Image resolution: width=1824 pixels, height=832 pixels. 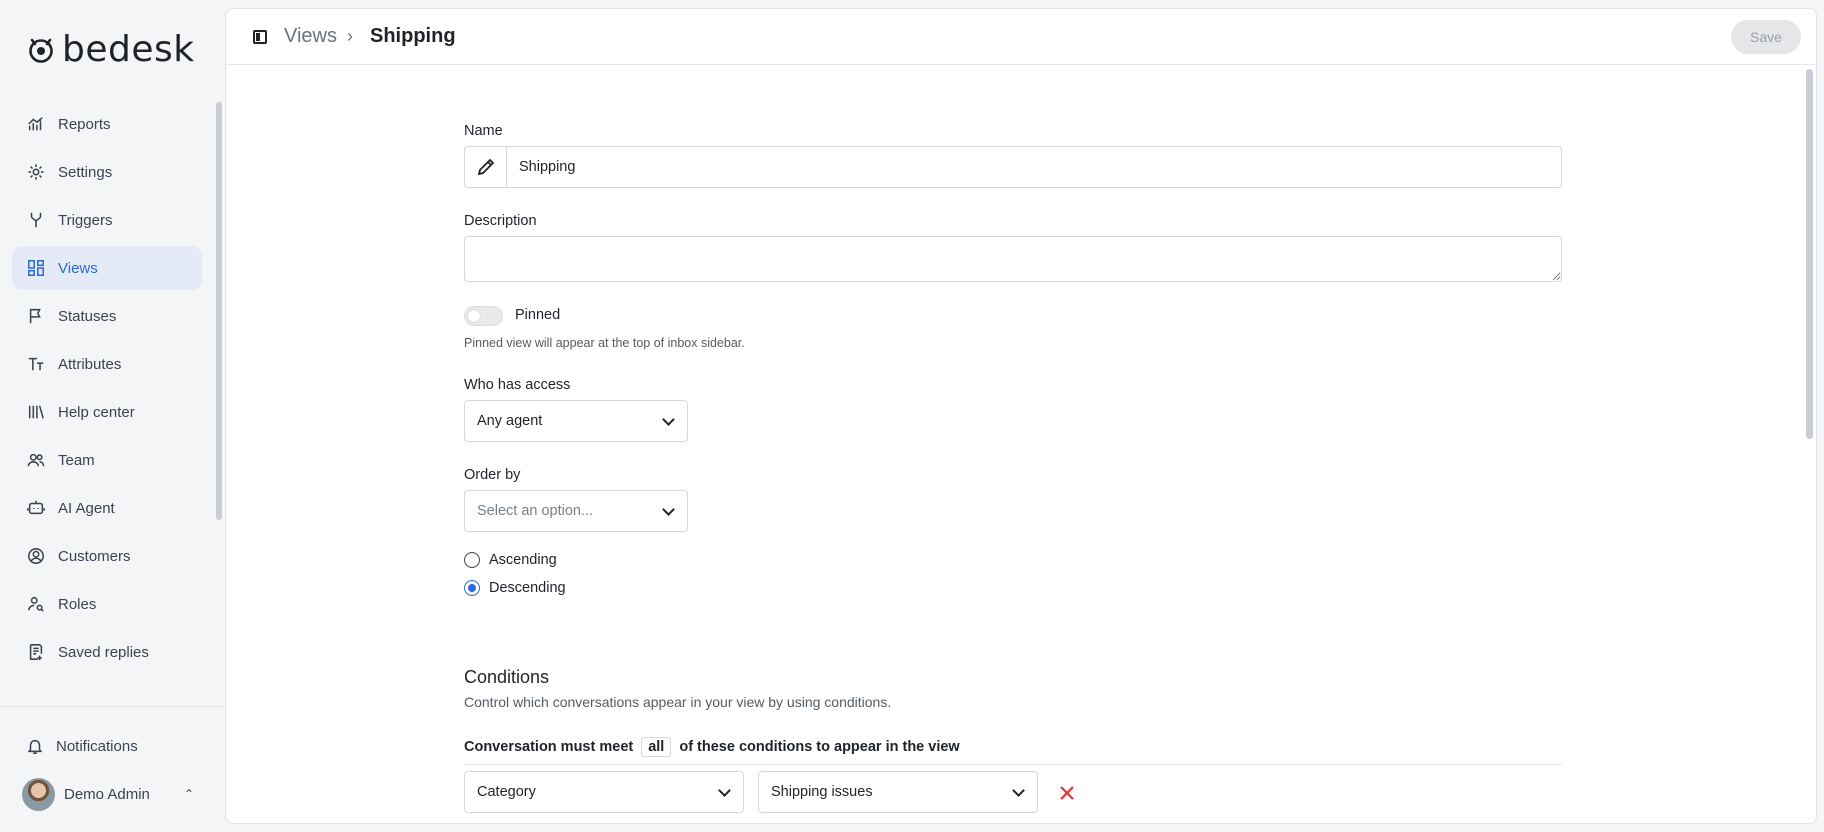 What do you see at coordinates (112, 706) in the screenshot?
I see `sidebar-divider` at bounding box center [112, 706].